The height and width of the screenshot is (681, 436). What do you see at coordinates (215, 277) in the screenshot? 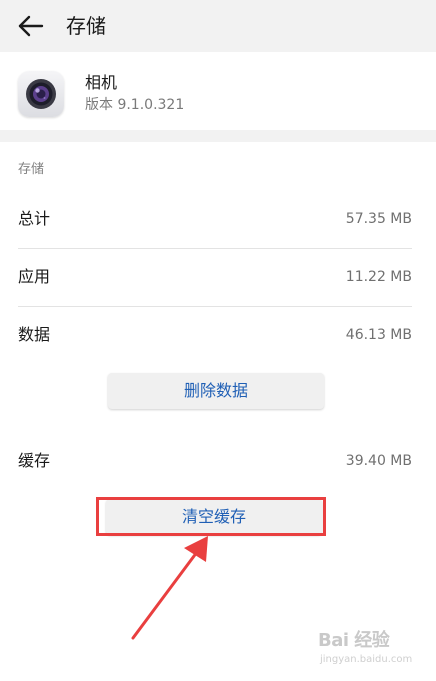
I see `storage-row-app: 应用 11.22 MB` at bounding box center [215, 277].